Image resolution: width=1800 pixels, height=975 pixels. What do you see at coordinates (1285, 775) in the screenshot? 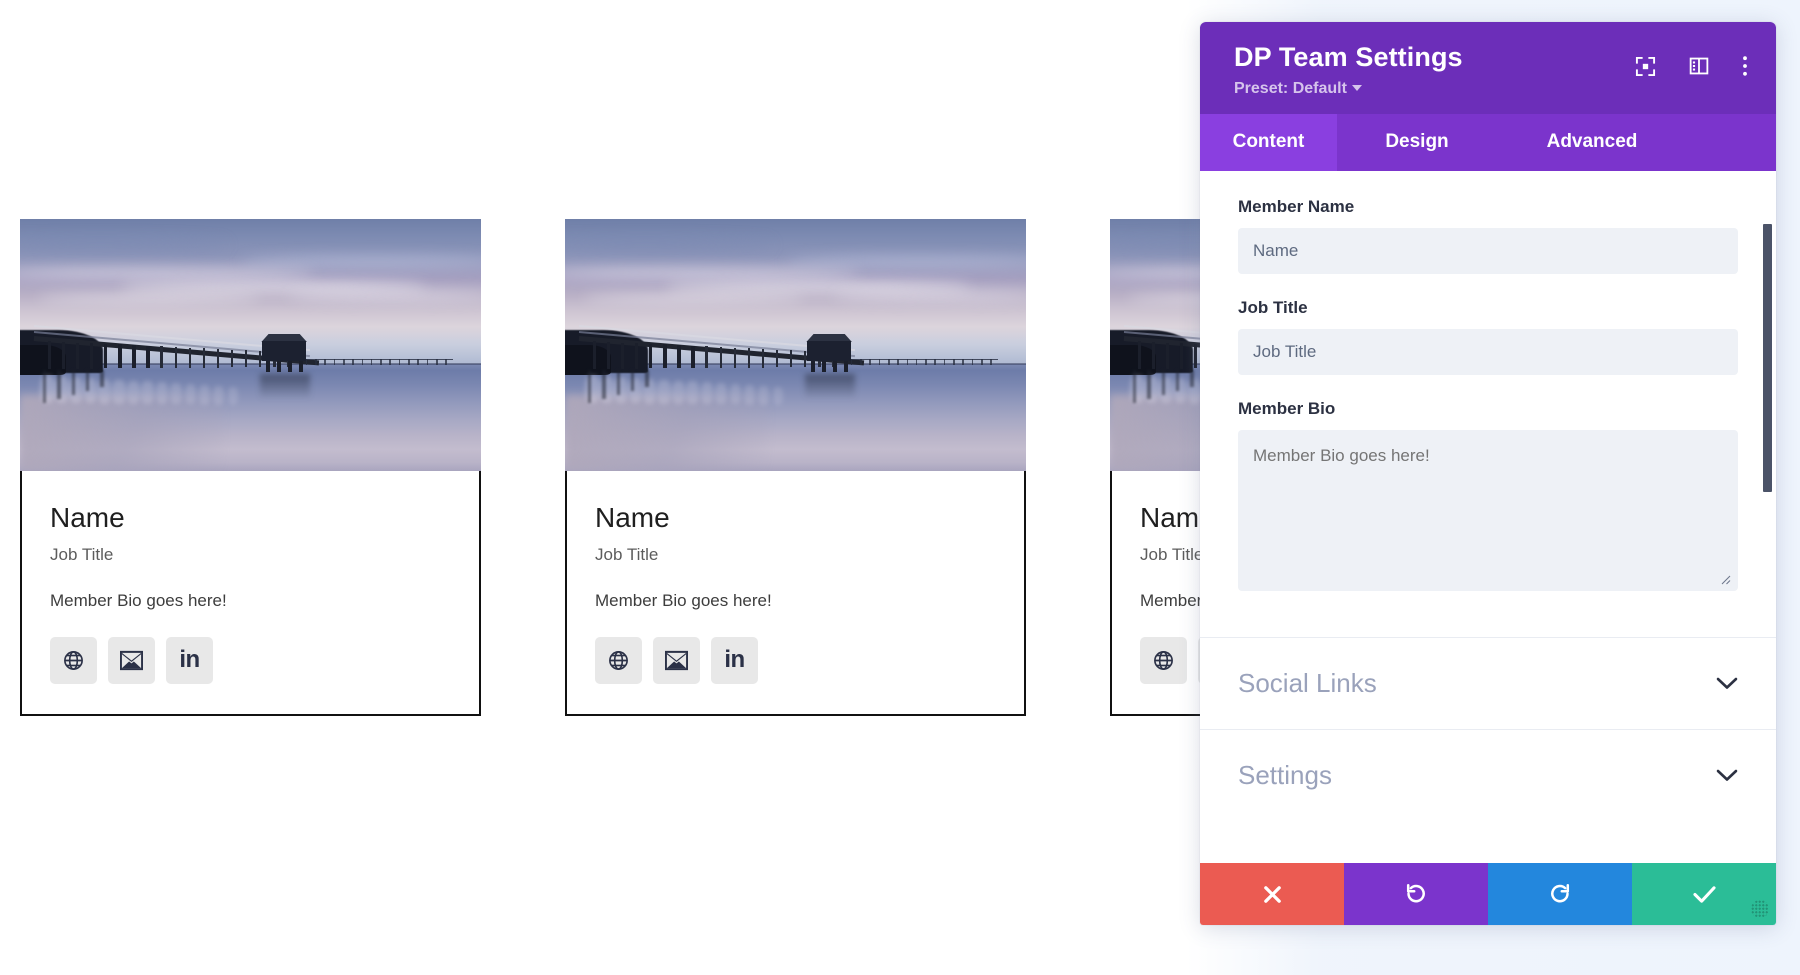
I see `accordion-label-settings: Settings` at bounding box center [1285, 775].